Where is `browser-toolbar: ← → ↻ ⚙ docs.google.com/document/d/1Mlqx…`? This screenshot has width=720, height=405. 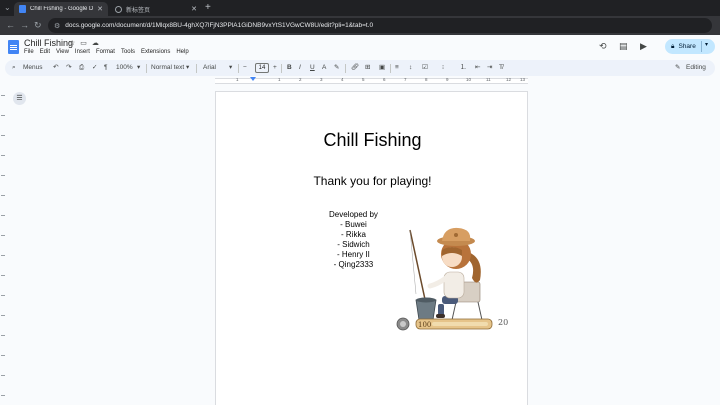 browser-toolbar: ← → ↻ ⚙ docs.google.com/document/d/1Mlqx… is located at coordinates (360, 25).